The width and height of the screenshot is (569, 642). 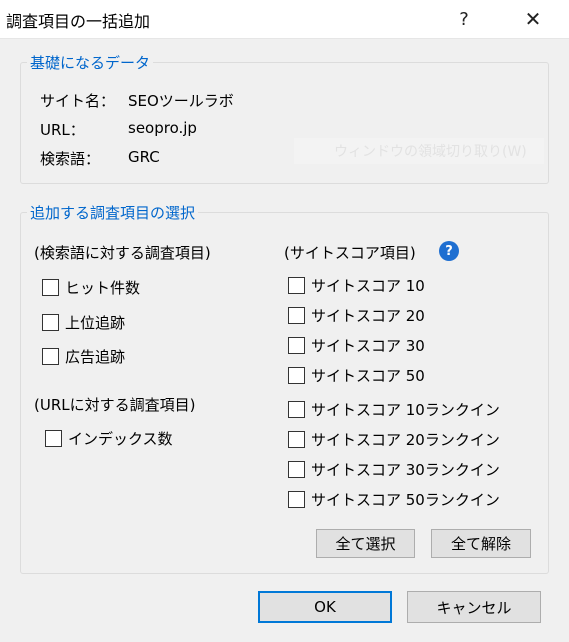 What do you see at coordinates (162, 128) in the screenshot?
I see `url-value: seopro.jp` at bounding box center [162, 128].